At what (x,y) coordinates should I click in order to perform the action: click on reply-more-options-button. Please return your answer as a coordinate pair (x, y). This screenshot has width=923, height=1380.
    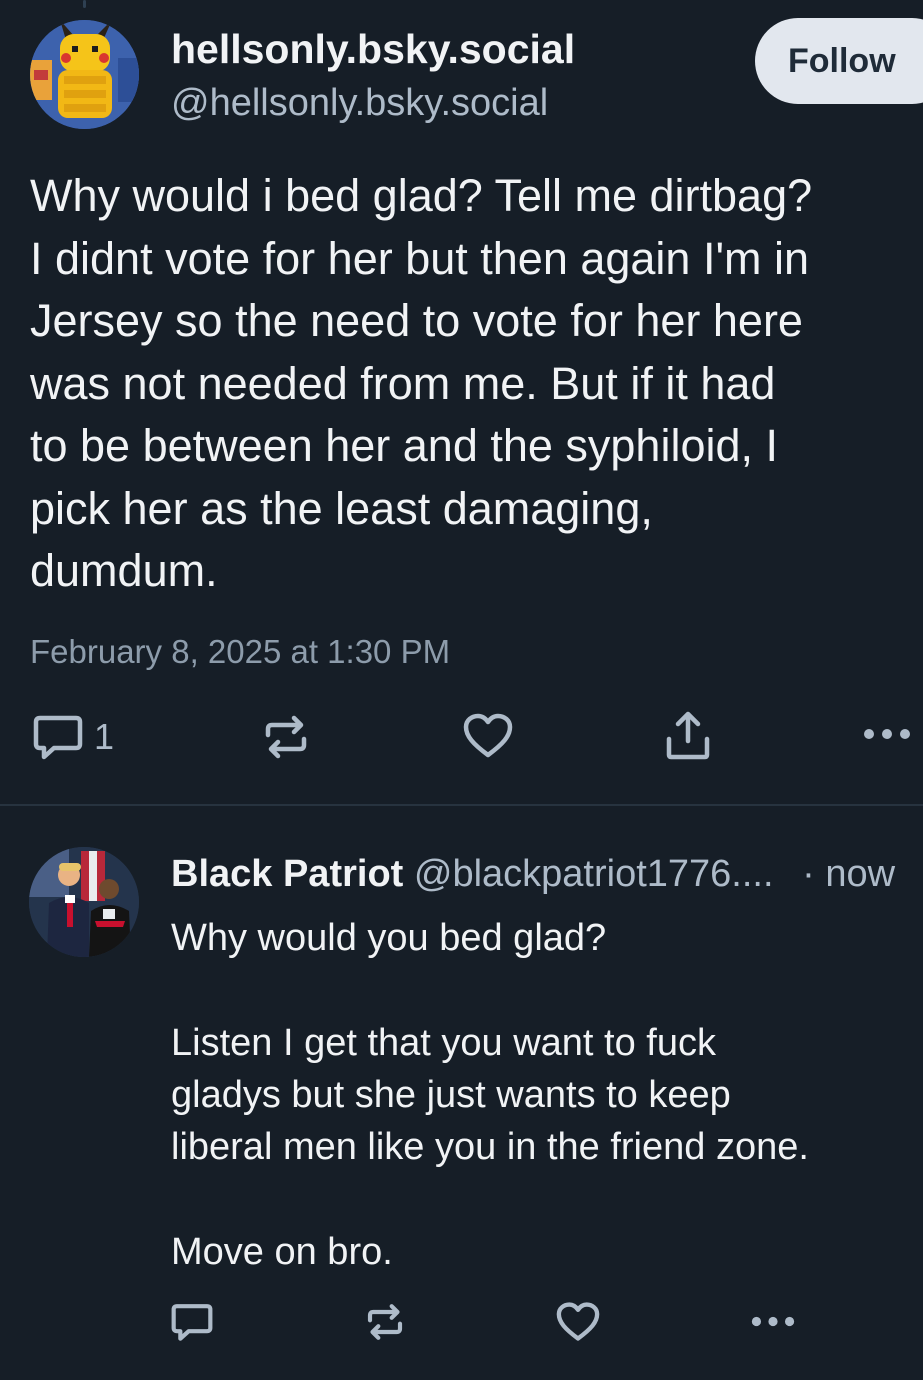
    Looking at the image, I should click on (773, 1321).